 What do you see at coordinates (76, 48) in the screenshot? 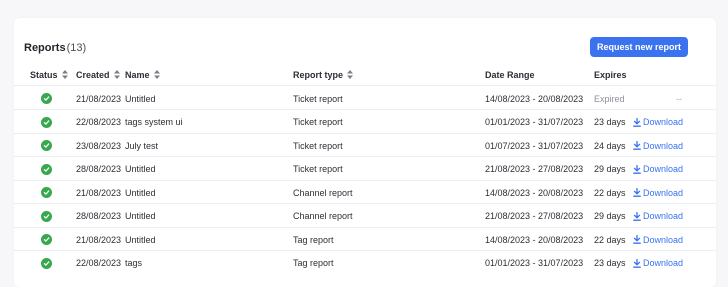
I see `report-count: (13)` at bounding box center [76, 48].